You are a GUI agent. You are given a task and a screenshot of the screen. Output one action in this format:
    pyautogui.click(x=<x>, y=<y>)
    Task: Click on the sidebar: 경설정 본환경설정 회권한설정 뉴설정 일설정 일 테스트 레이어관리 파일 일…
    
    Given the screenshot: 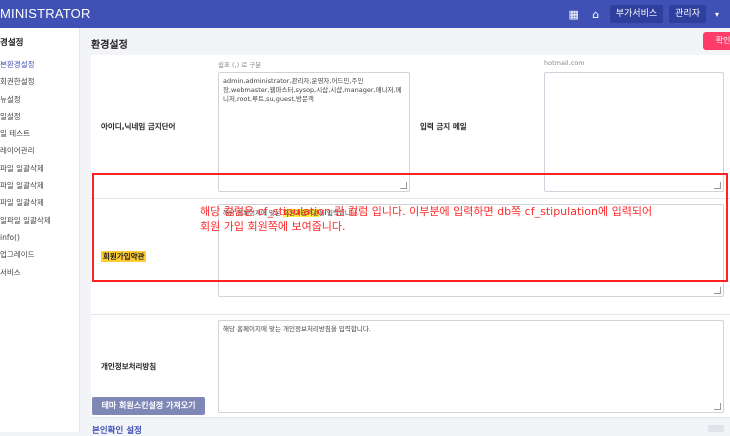 What is the action you would take?
    pyautogui.click(x=40, y=230)
    